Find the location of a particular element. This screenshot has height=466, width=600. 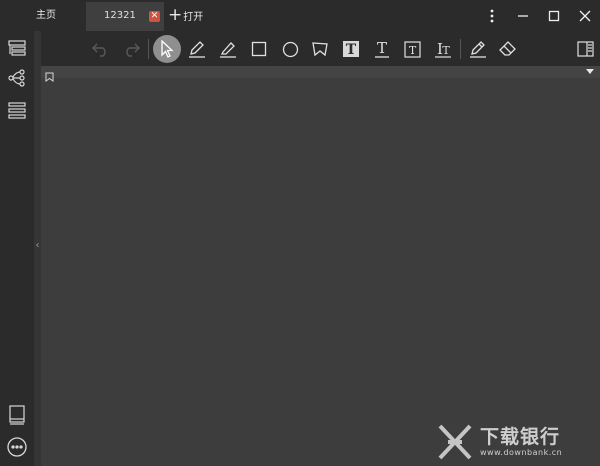

close-icon is located at coordinates (584, 15).